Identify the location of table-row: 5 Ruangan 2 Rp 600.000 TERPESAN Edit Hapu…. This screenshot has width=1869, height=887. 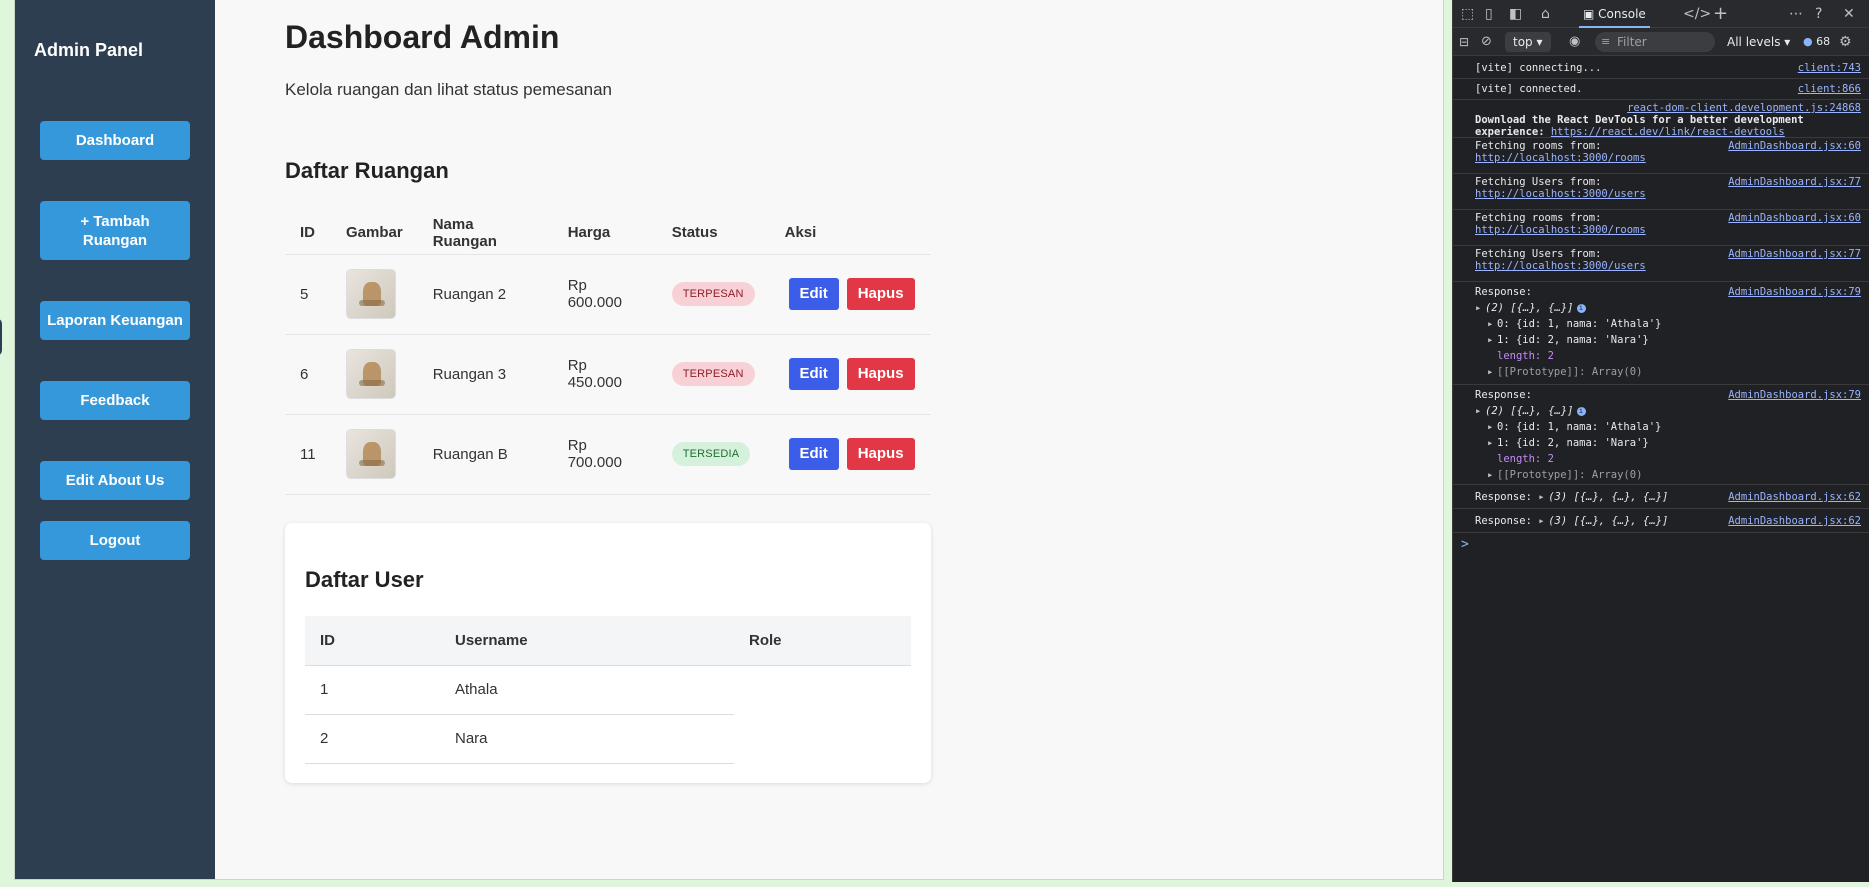
(608, 294).